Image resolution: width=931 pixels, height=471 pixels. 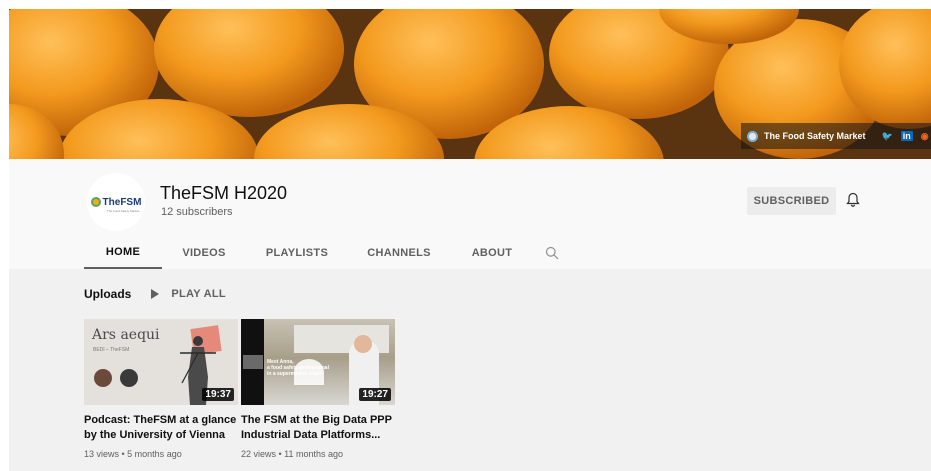 I want to click on search-icon, so click(x=552, y=253).